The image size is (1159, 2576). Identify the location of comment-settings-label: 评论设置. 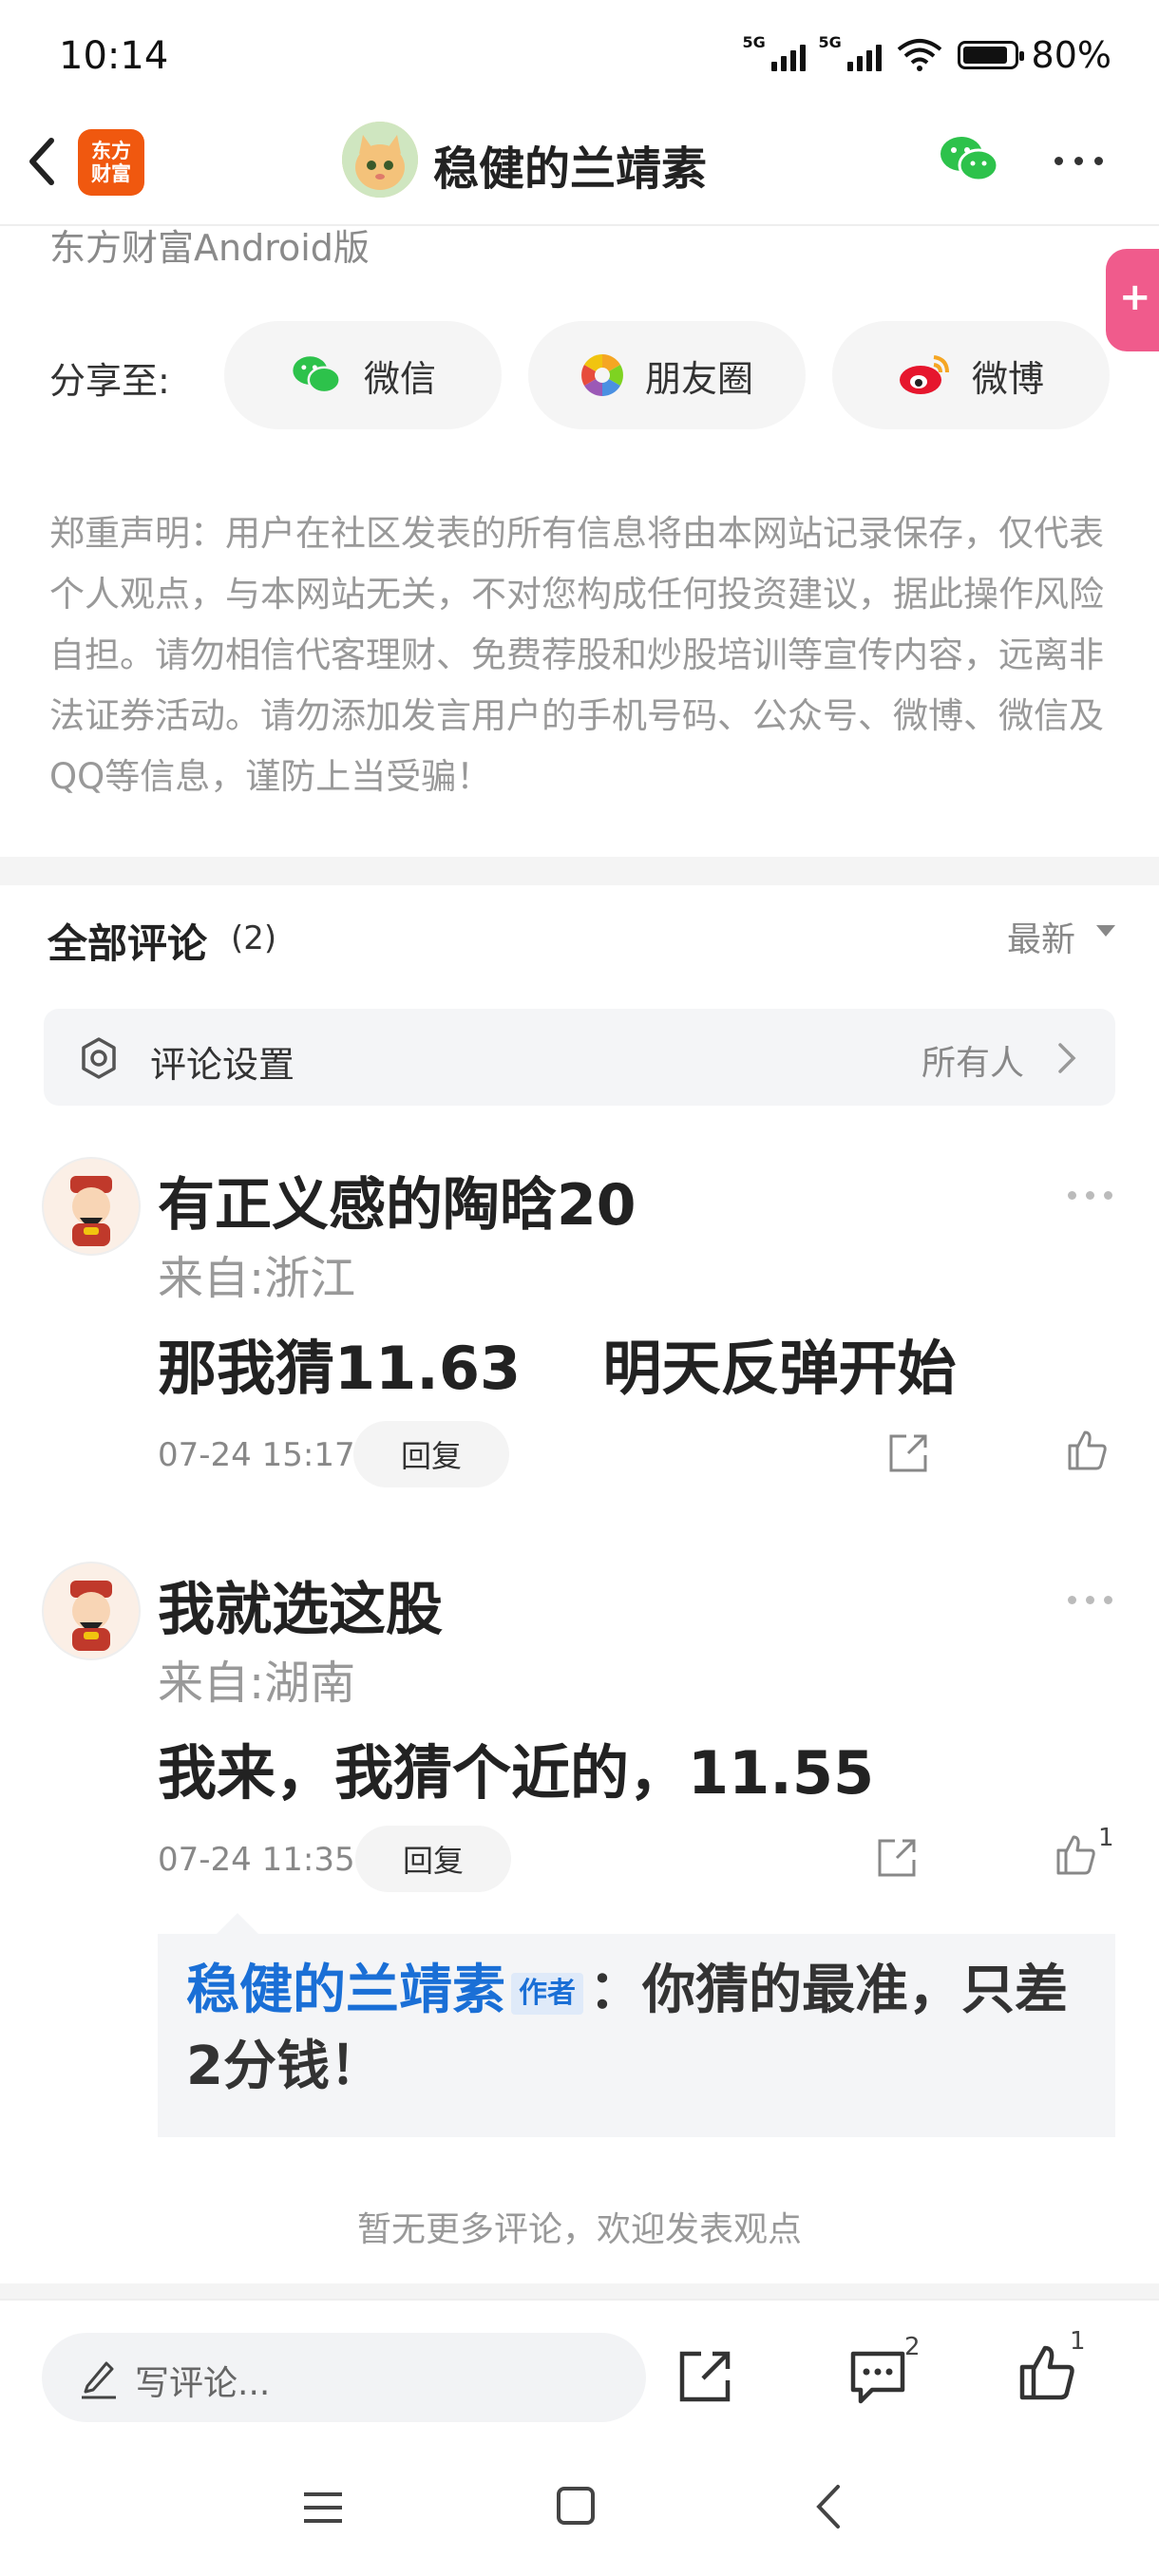
(222, 1065).